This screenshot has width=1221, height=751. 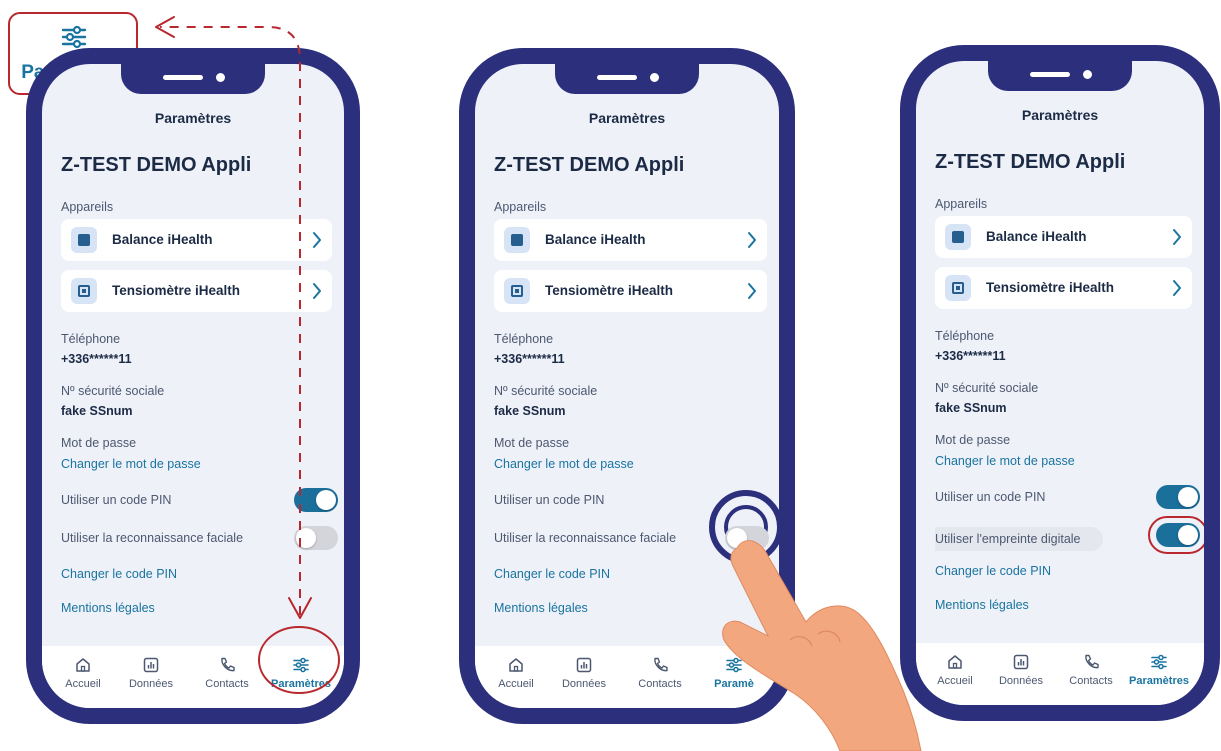 I want to click on tab-parametres: Paramè, so click(x=734, y=673).